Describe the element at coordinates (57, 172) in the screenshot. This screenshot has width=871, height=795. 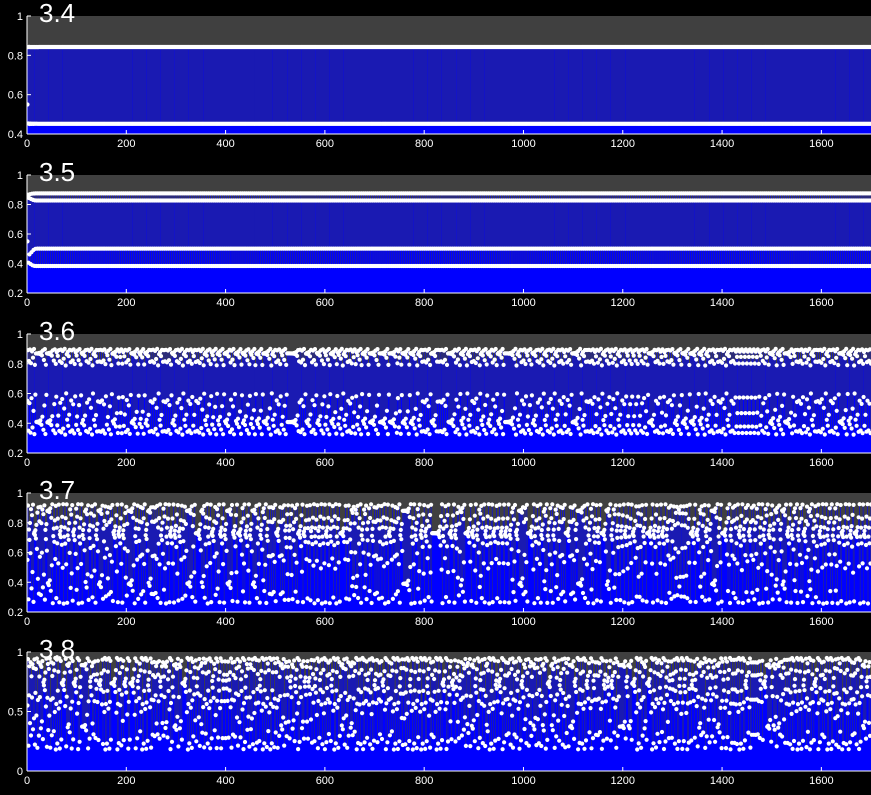
I see `panel-title: 3.5` at that location.